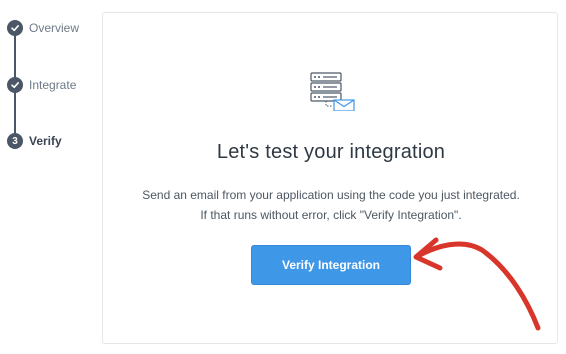 Image resolution: width=566 pixels, height=354 pixels. I want to click on step-number-badge: 3, so click(15, 141).